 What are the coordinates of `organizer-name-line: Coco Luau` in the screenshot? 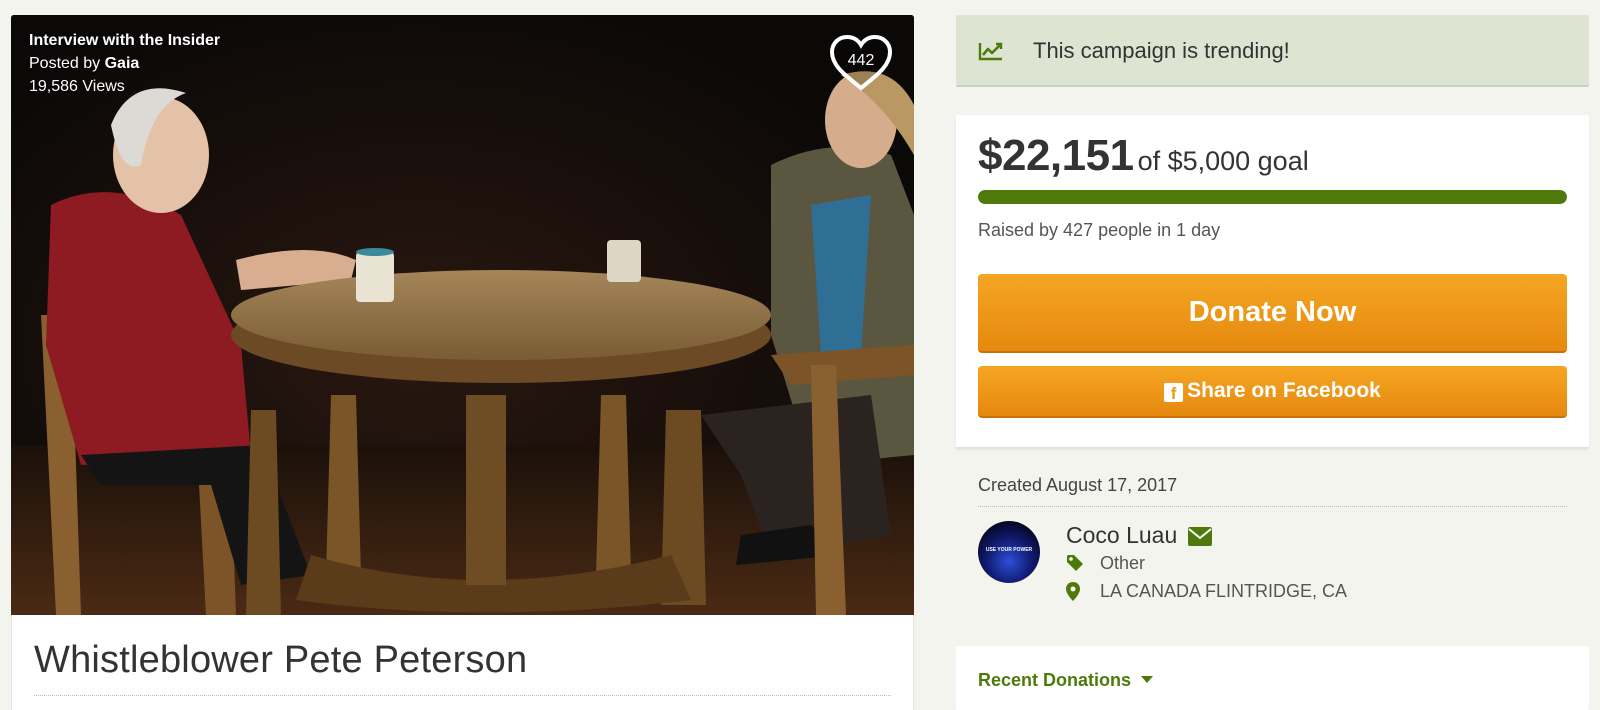 It's located at (1139, 535).